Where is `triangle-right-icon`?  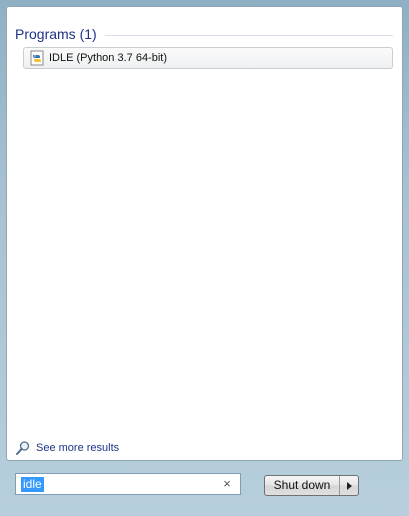
triangle-right-icon is located at coordinates (349, 485).